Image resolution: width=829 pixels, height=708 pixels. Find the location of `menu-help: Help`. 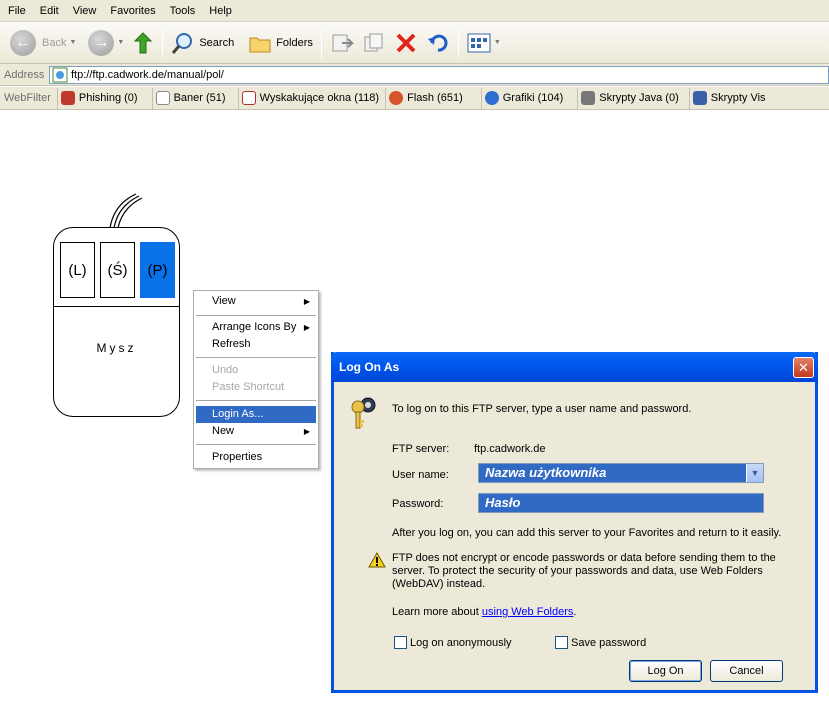

menu-help: Help is located at coordinates (219, 11).